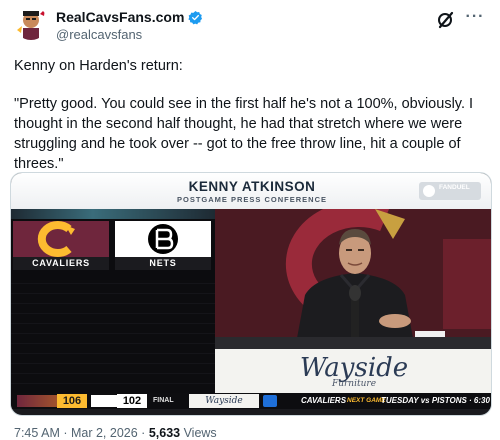  I want to click on accent-strip, so click(113, 214).